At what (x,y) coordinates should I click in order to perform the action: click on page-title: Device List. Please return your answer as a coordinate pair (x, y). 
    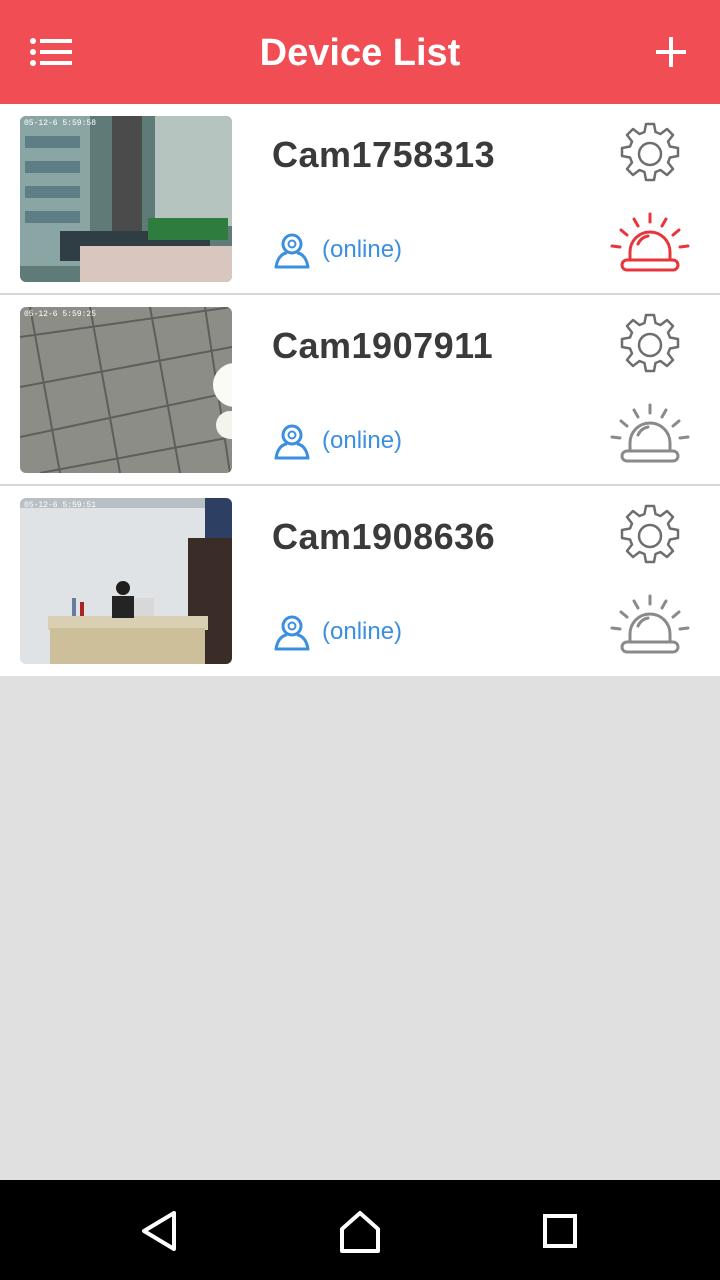
    Looking at the image, I should click on (360, 53).